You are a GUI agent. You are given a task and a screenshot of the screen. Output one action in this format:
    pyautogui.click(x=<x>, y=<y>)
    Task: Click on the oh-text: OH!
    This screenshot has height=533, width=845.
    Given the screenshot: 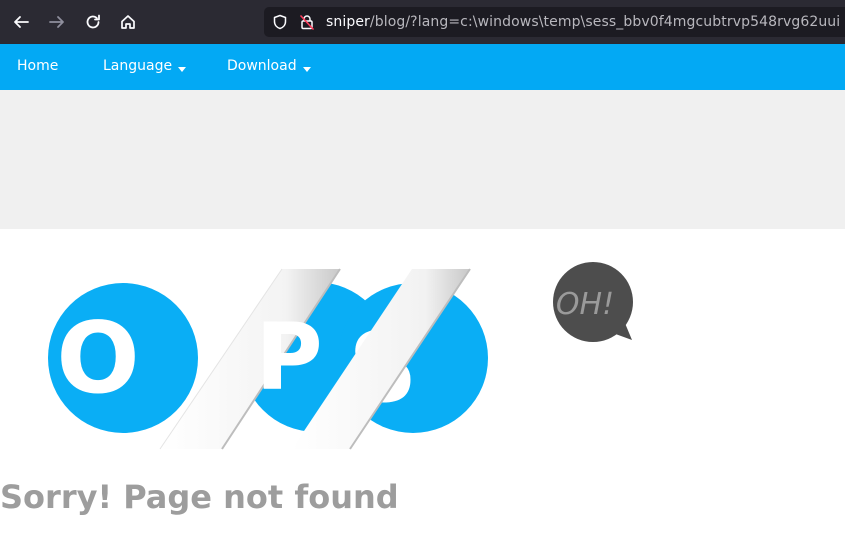 What is the action you would take?
    pyautogui.click(x=585, y=304)
    